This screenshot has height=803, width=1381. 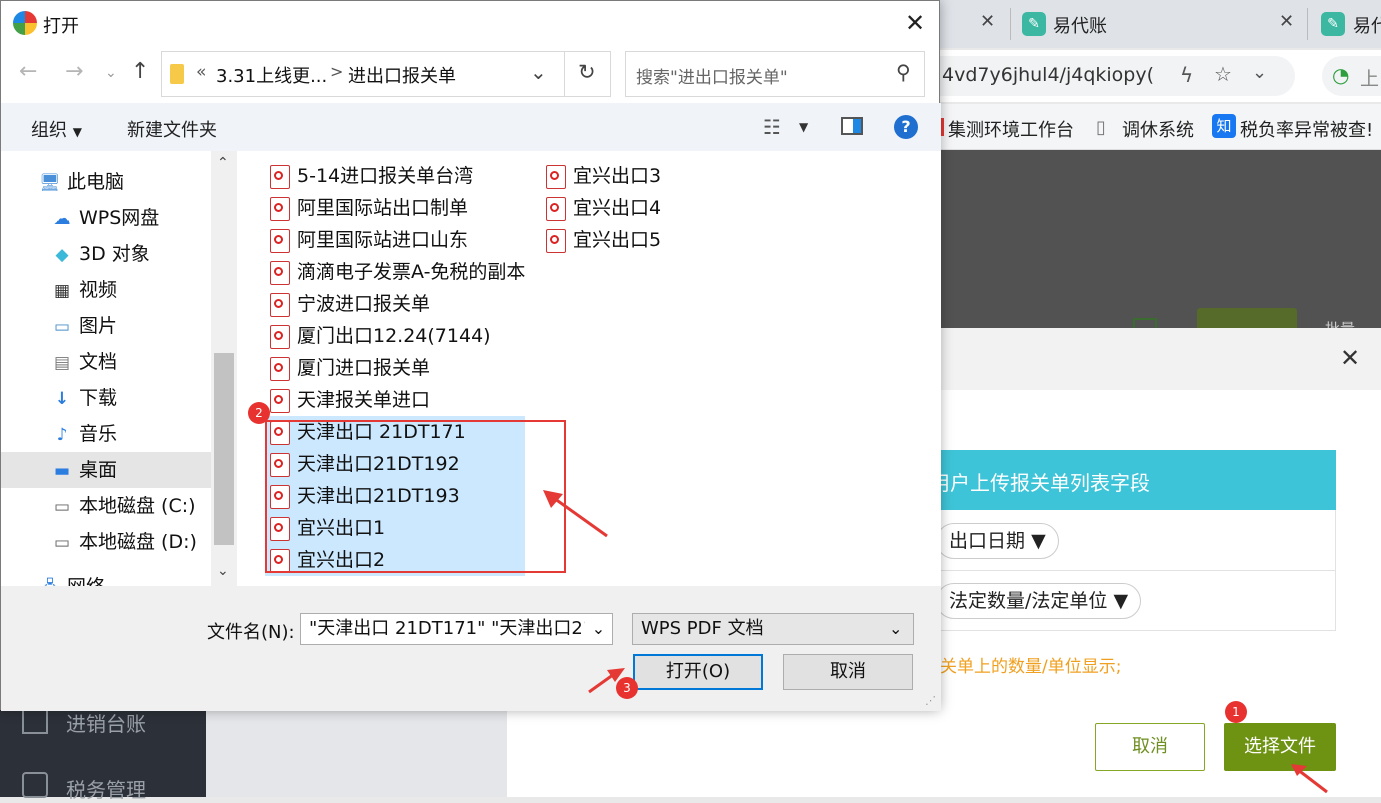 What do you see at coordinates (106, 470) in the screenshot?
I see `sidebar-item-desktop: ▬ 桌面` at bounding box center [106, 470].